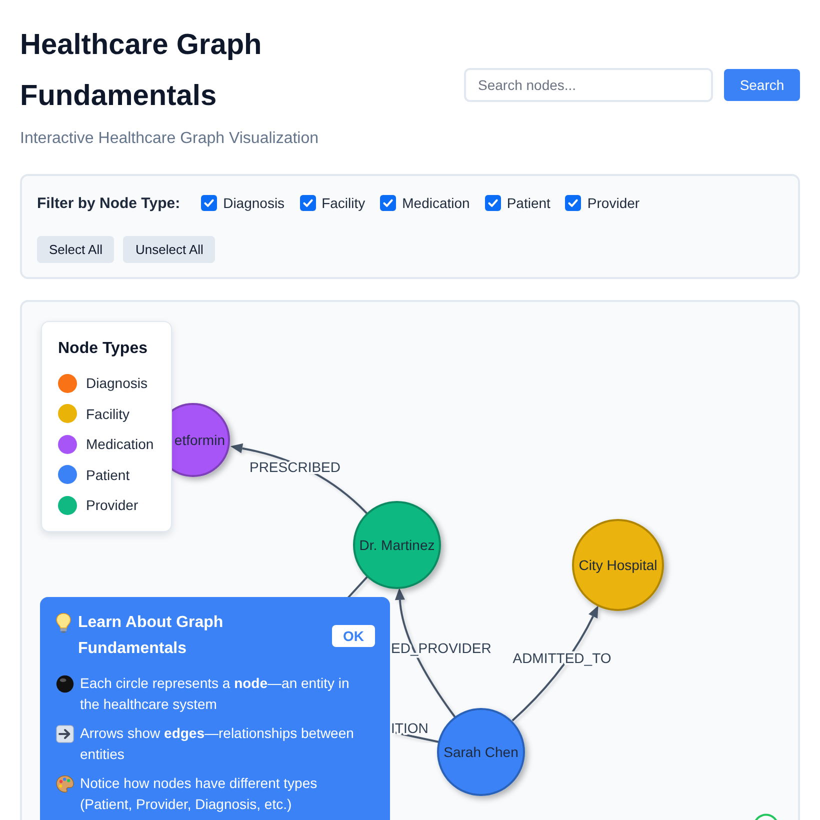 Image resolution: width=820 pixels, height=820 pixels. I want to click on ok-button: OK, so click(353, 636).